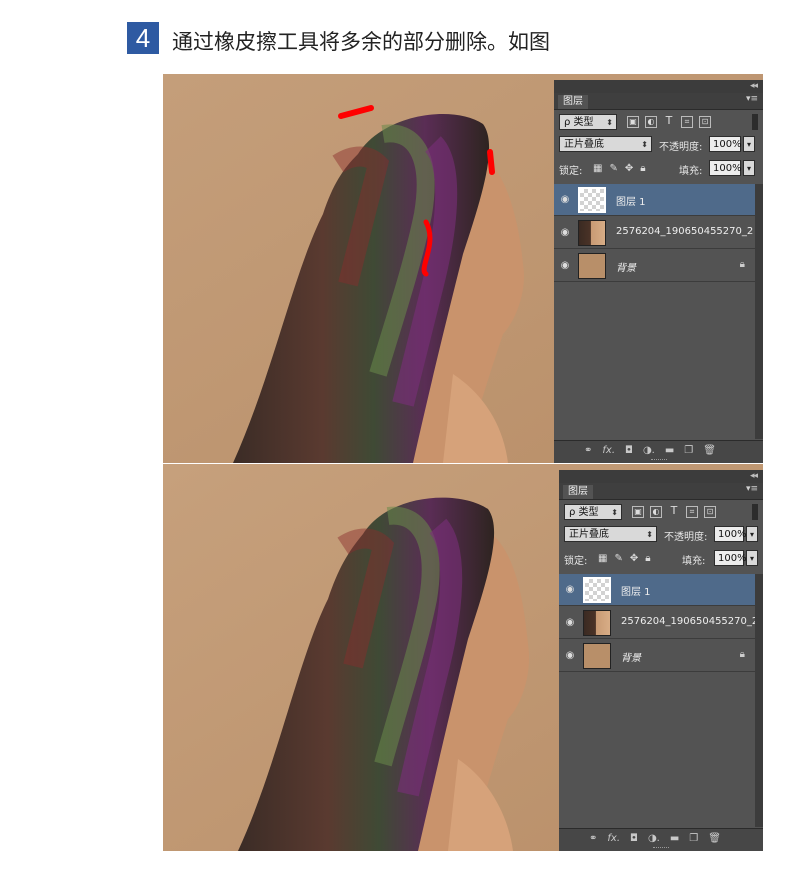  Describe the element at coordinates (571, 171) in the screenshot. I see `lock-label: 锁定:` at that location.